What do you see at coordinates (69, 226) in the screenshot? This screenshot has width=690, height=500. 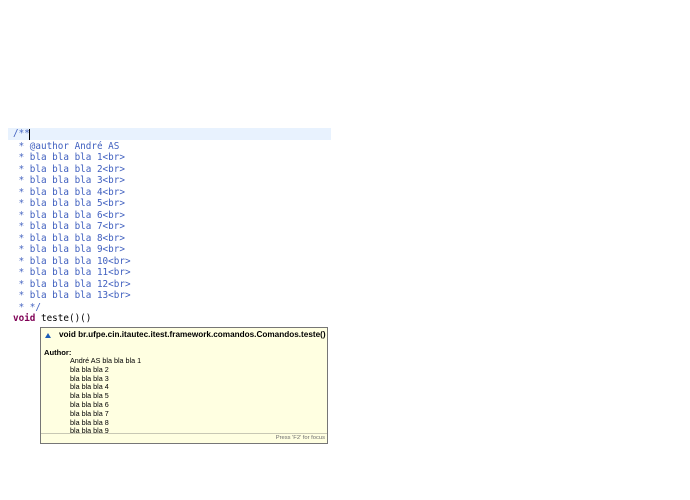 I see `javadoc-line: * bla bla bla 7<br>` at bounding box center [69, 226].